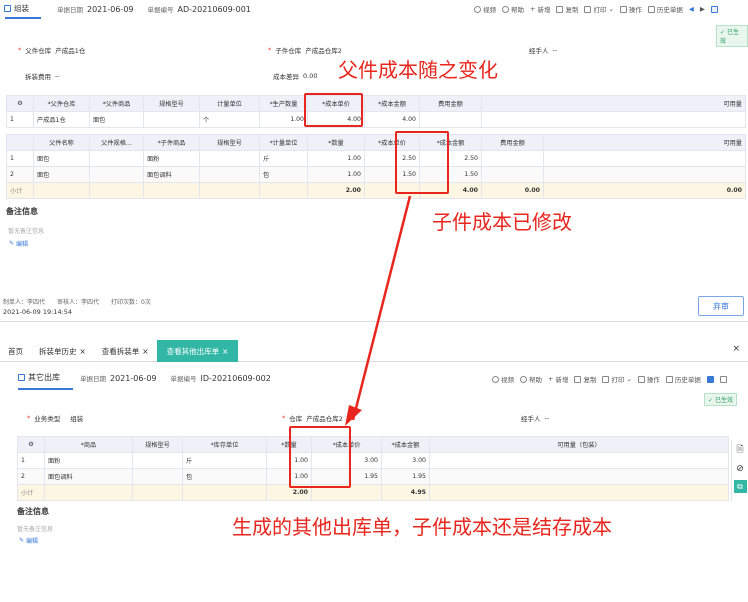  I want to click on annotation-arrow, so click(378, 310).